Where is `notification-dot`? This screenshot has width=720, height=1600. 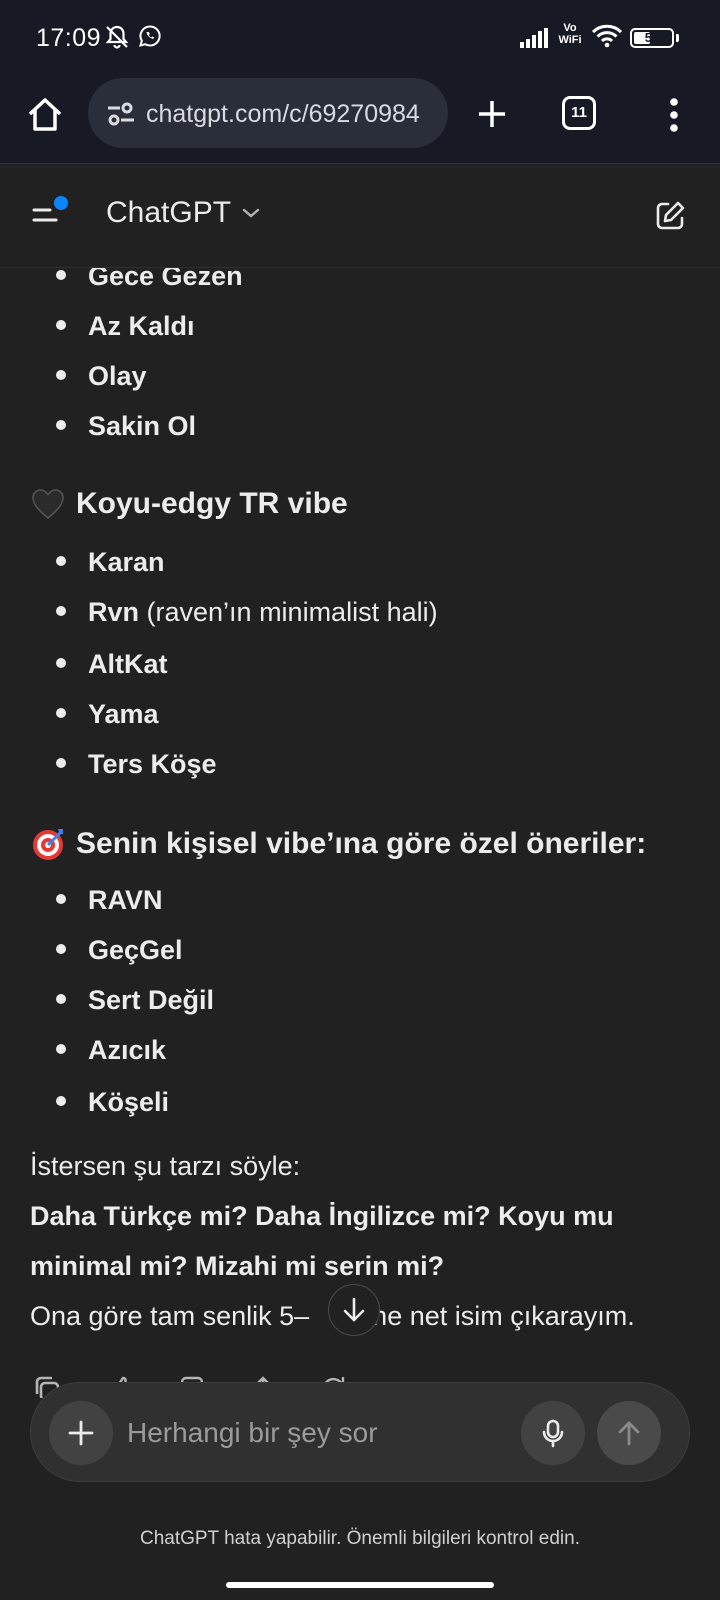 notification-dot is located at coordinates (61, 203).